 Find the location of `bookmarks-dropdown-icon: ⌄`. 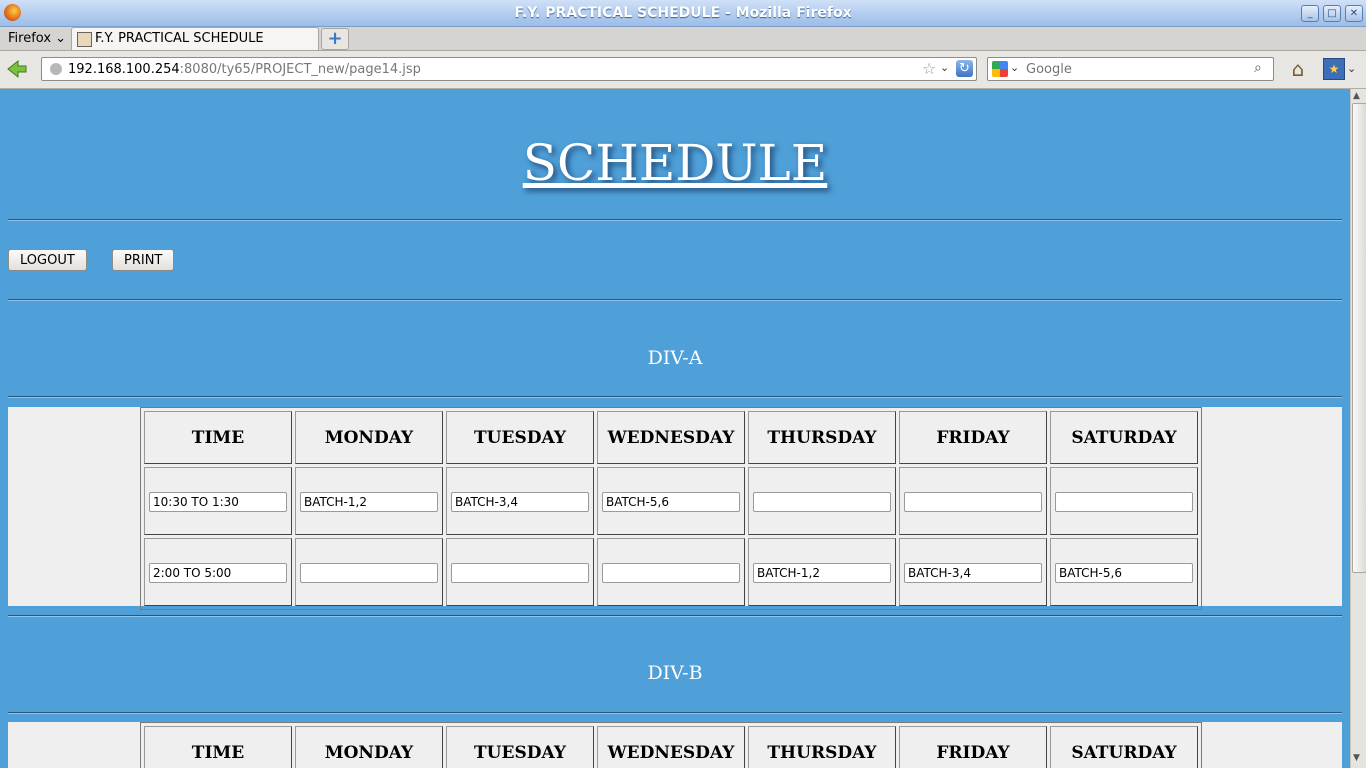

bookmarks-dropdown-icon: ⌄ is located at coordinates (1351, 68).